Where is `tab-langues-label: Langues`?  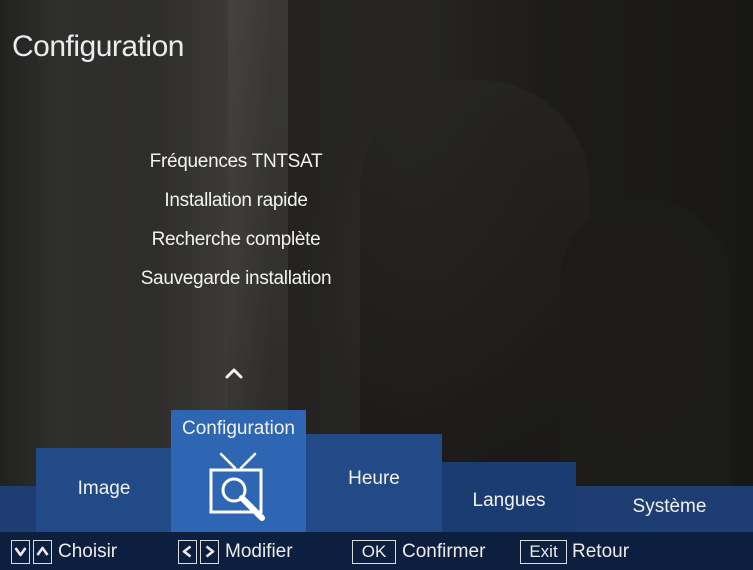 tab-langues-label: Langues is located at coordinates (509, 500).